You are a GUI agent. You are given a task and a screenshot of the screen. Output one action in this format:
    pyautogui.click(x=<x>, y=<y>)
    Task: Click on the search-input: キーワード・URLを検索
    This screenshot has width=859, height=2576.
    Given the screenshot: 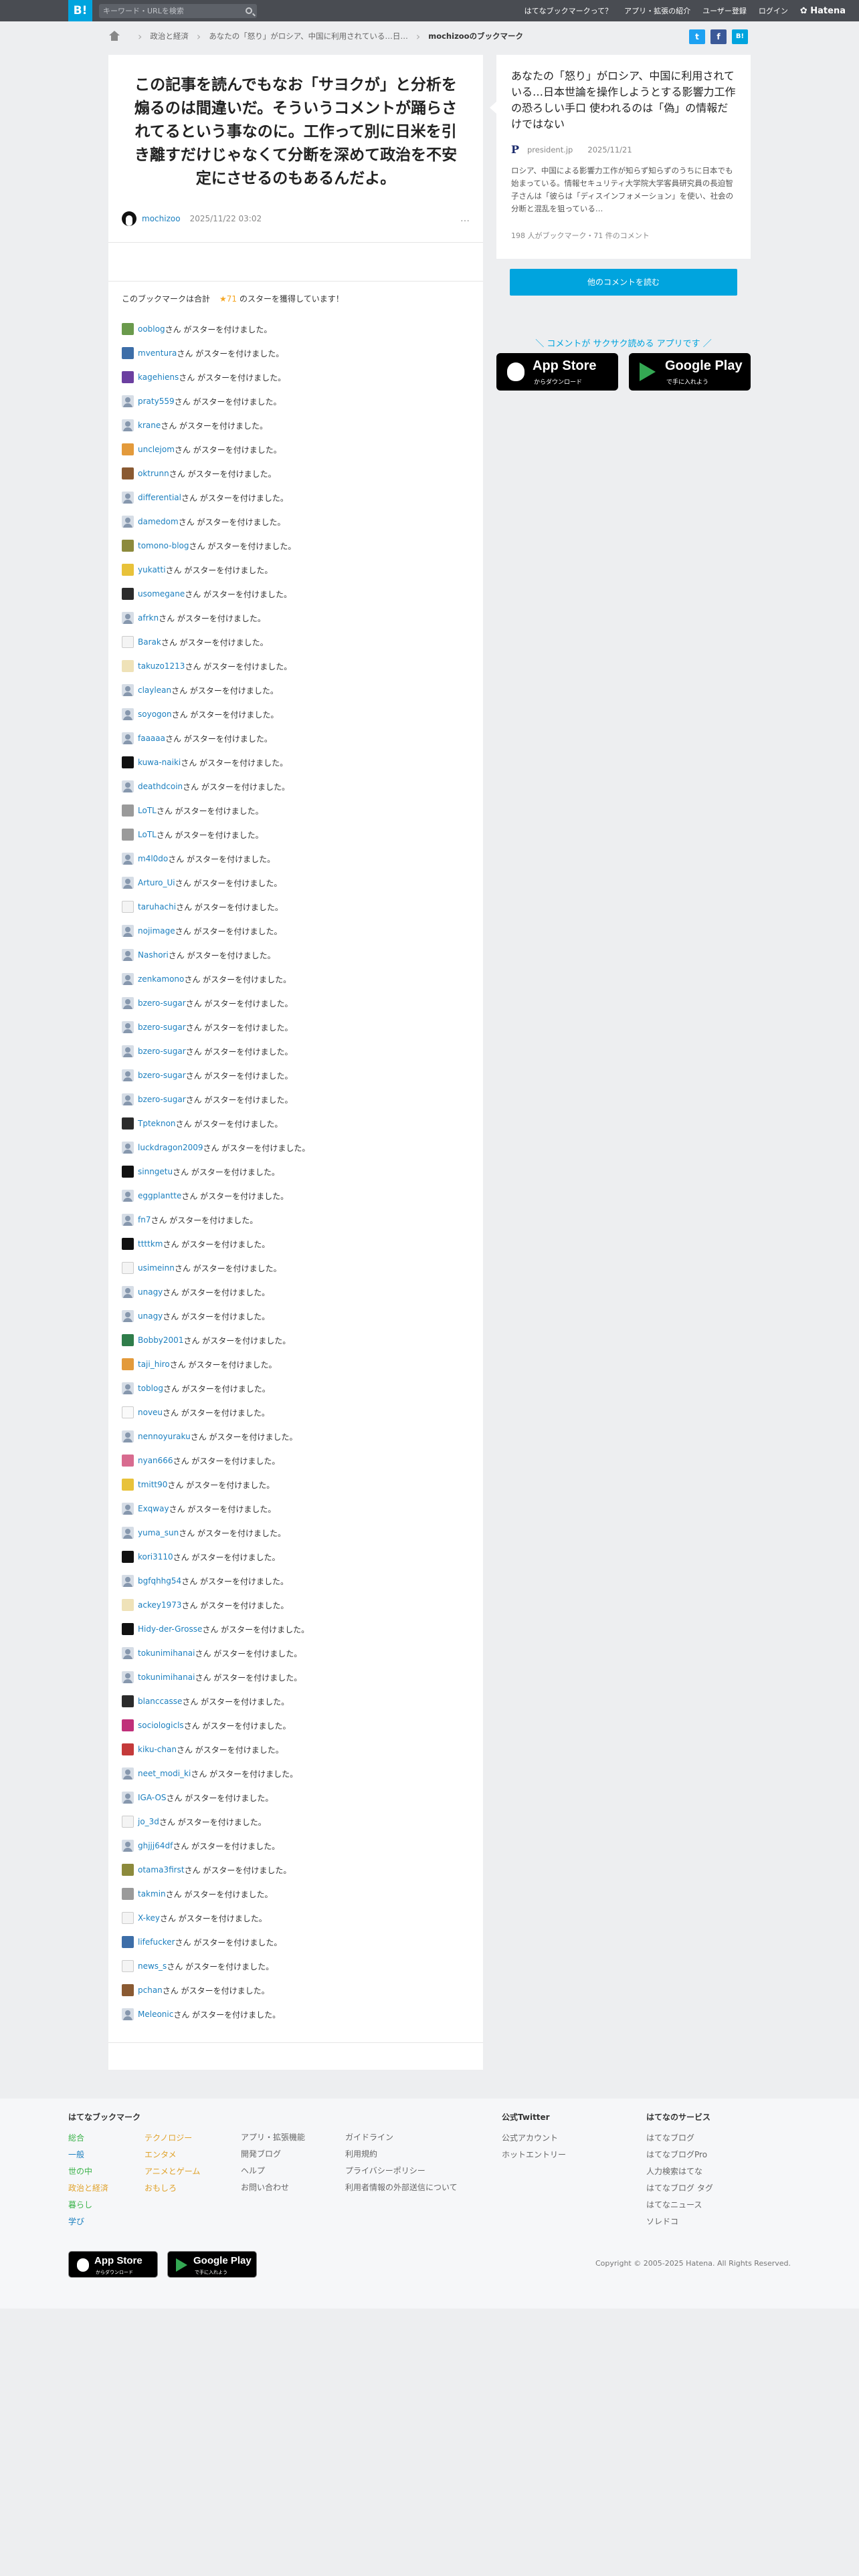 What is the action you would take?
    pyautogui.click(x=178, y=11)
    